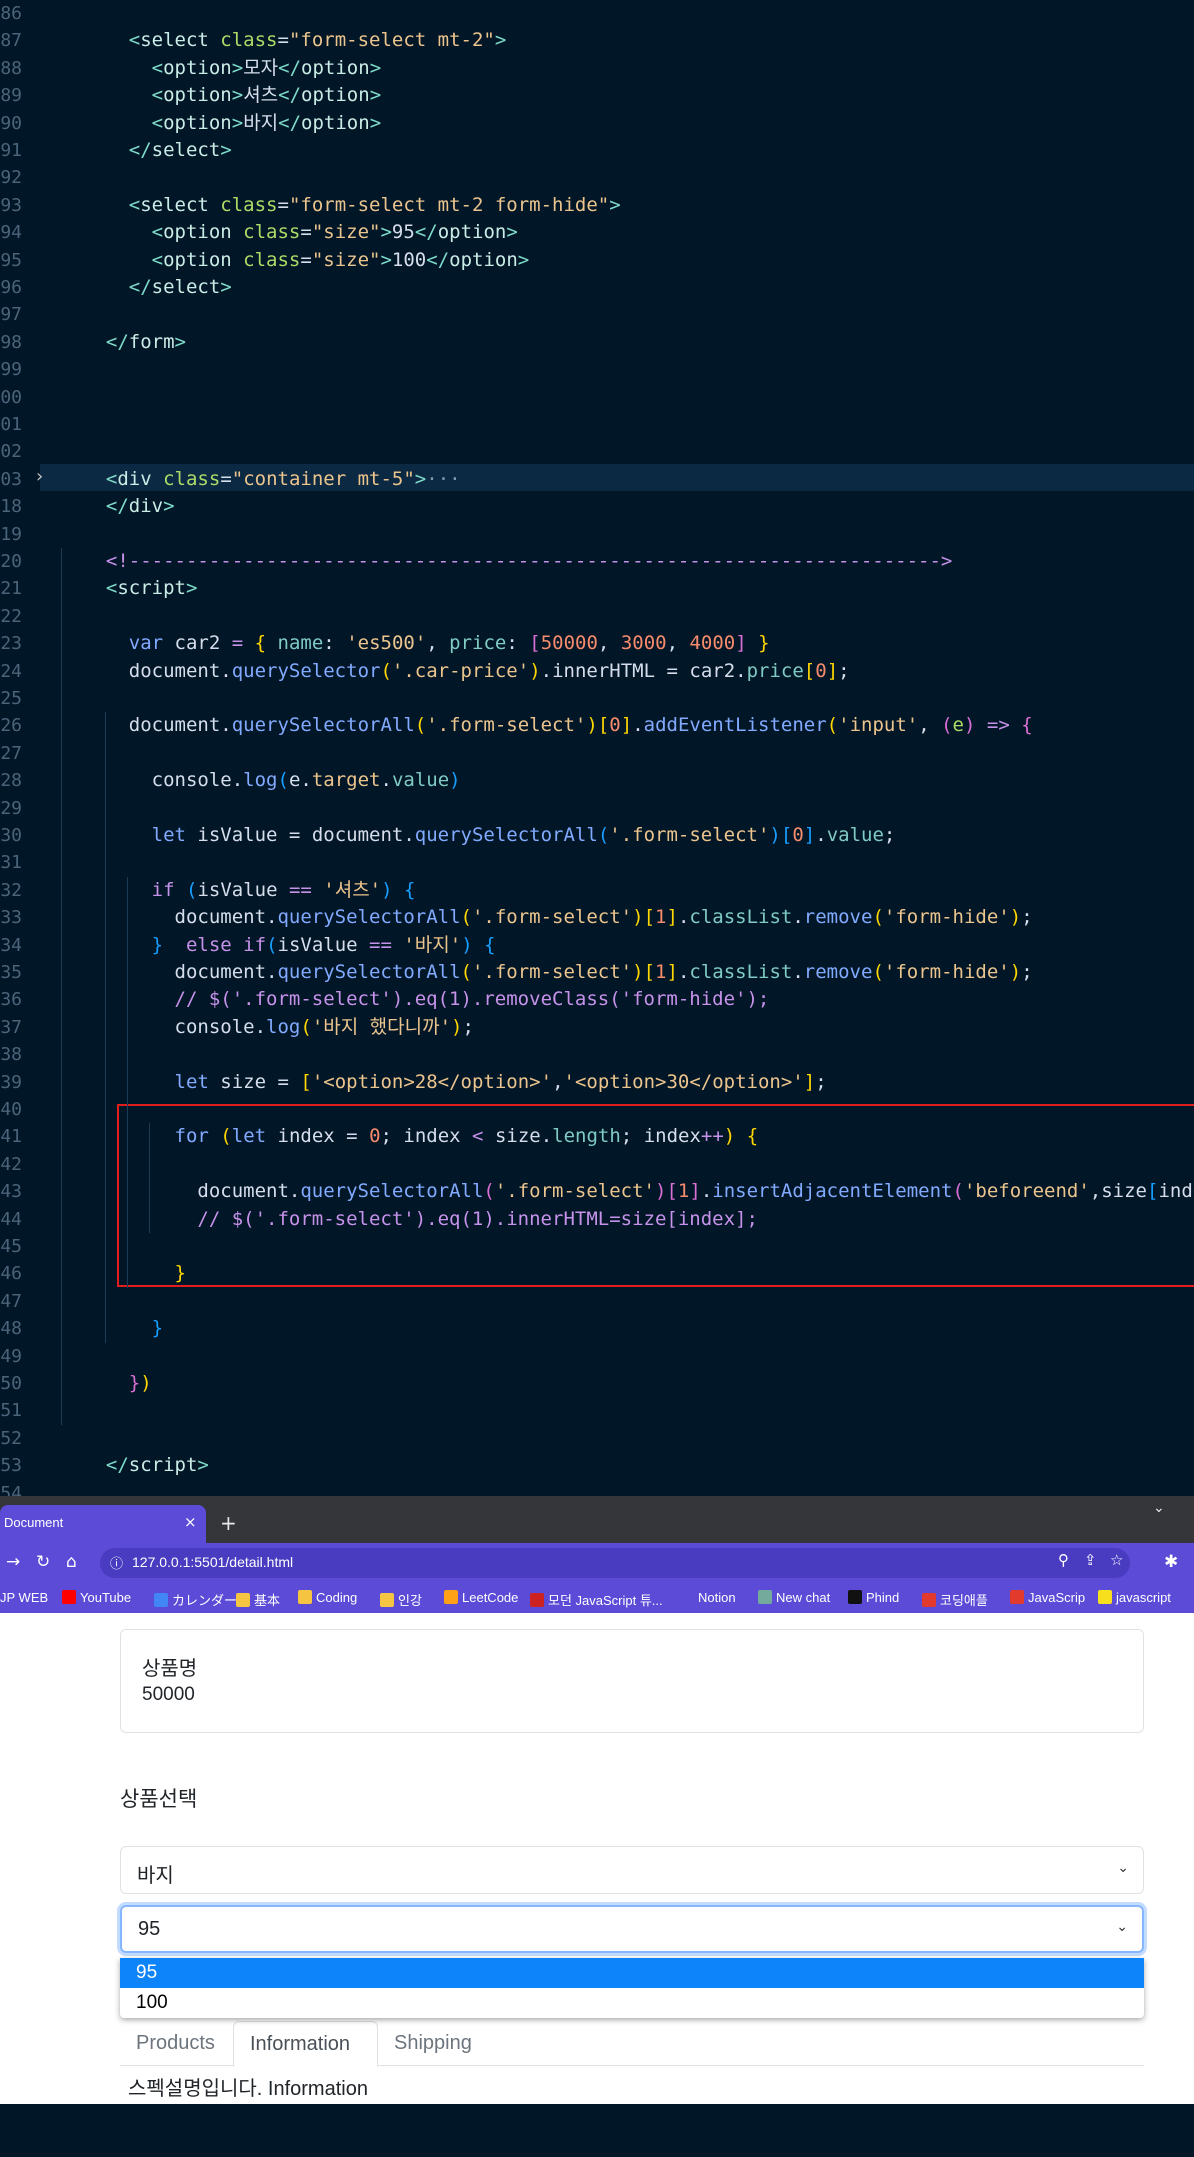  I want to click on bookmark-item: 基本, so click(258, 1599).